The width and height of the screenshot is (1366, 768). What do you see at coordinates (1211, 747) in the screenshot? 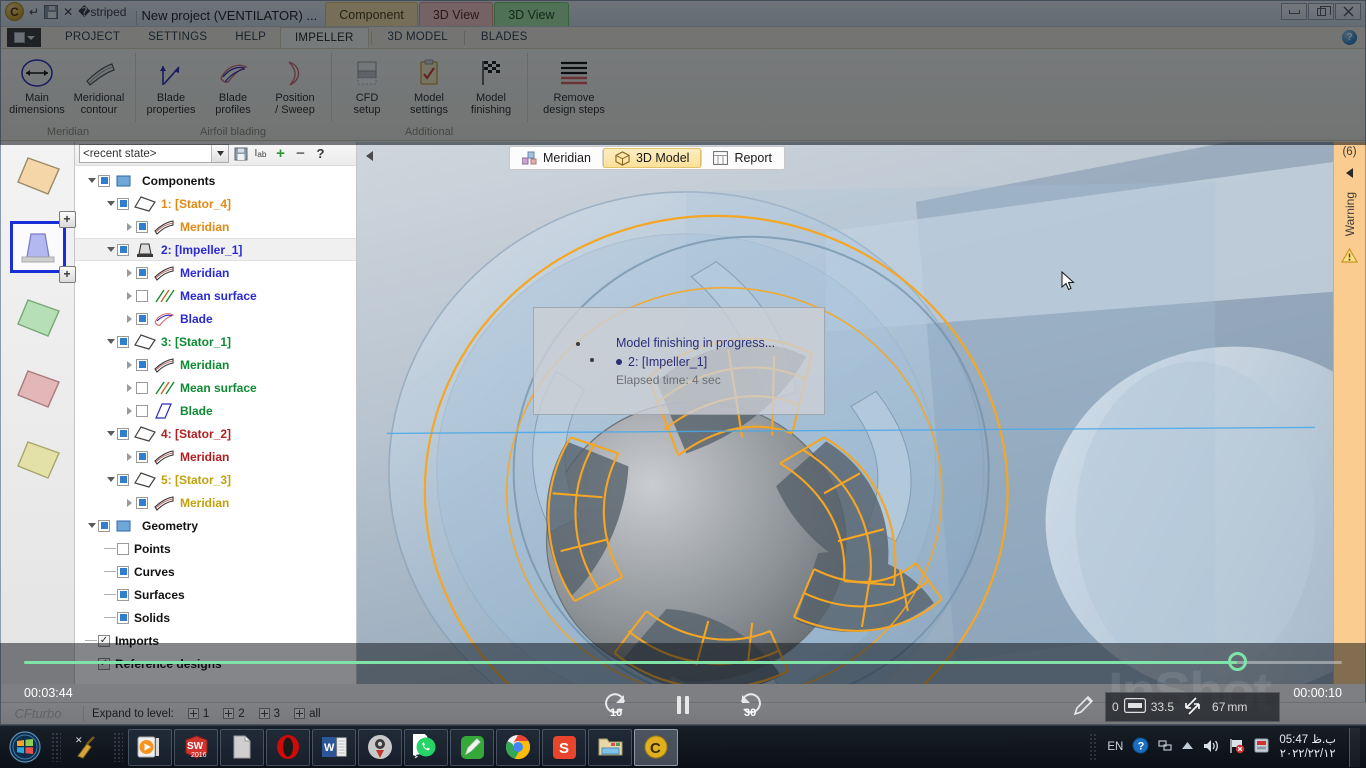
I see `speaker-volume-icon` at bounding box center [1211, 747].